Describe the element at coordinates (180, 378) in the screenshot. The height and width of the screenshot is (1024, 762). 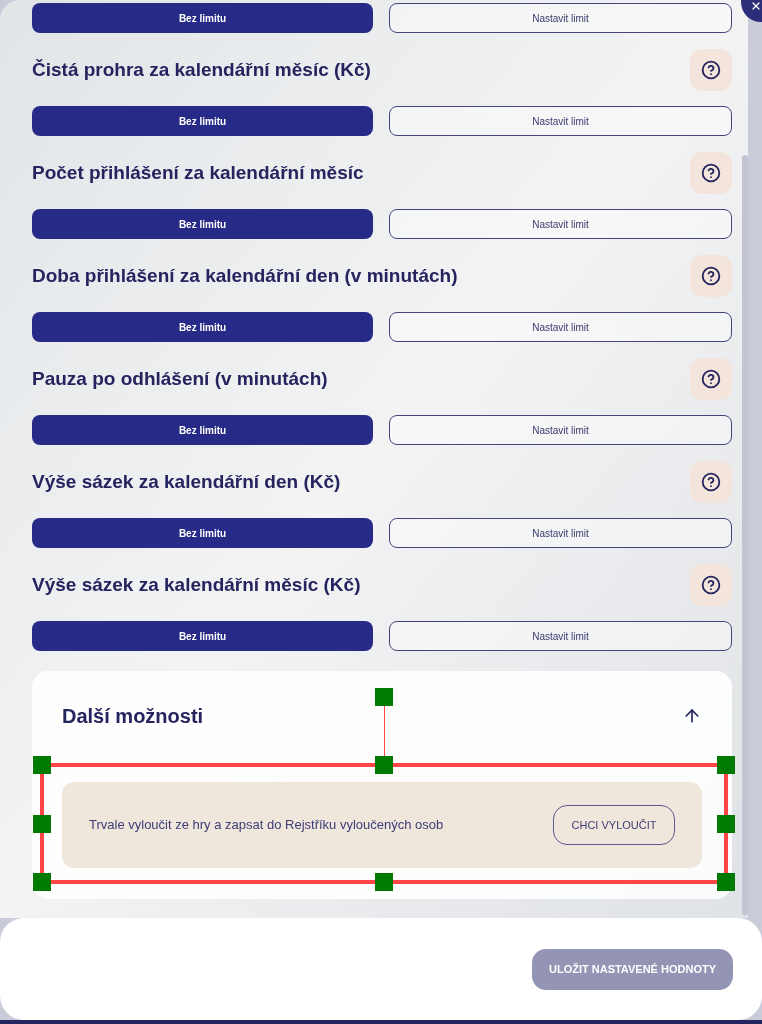
I see `limit-title: Pauza po odhlášení (v minutách)` at that location.